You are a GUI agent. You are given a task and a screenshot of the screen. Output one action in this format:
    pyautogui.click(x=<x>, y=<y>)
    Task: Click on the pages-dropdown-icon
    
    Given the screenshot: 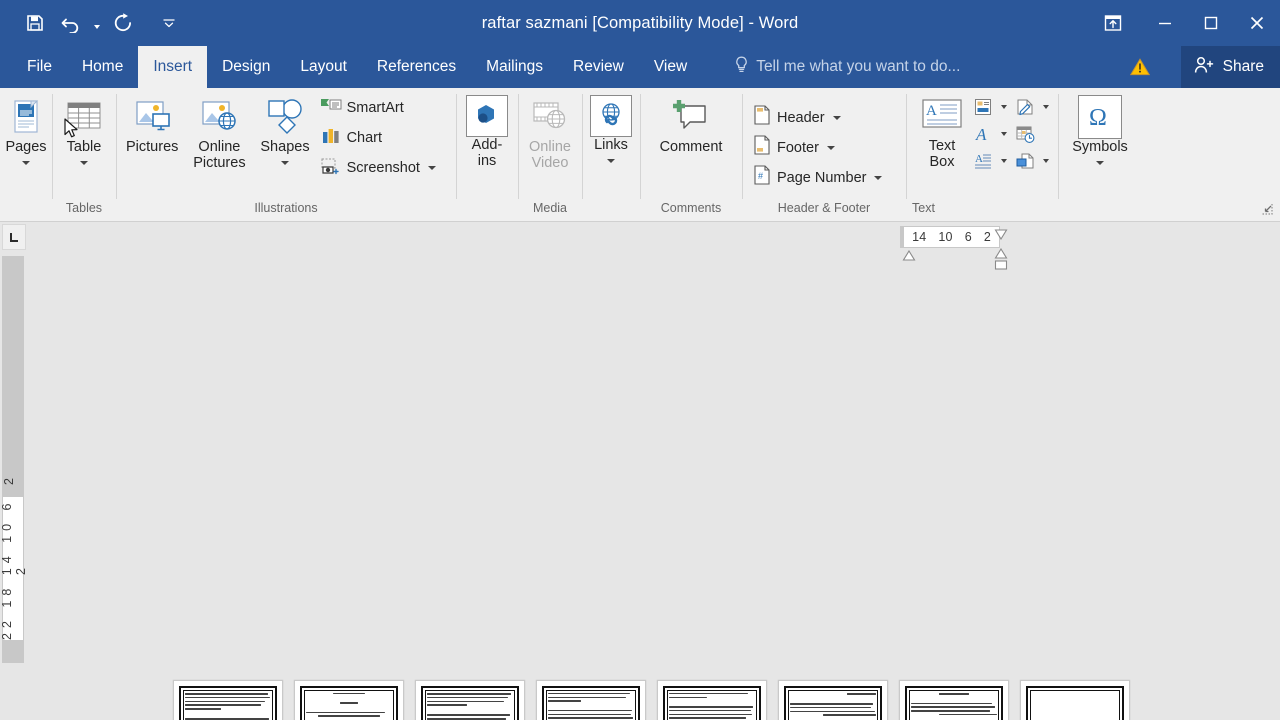 What is the action you would take?
    pyautogui.click(x=26, y=162)
    